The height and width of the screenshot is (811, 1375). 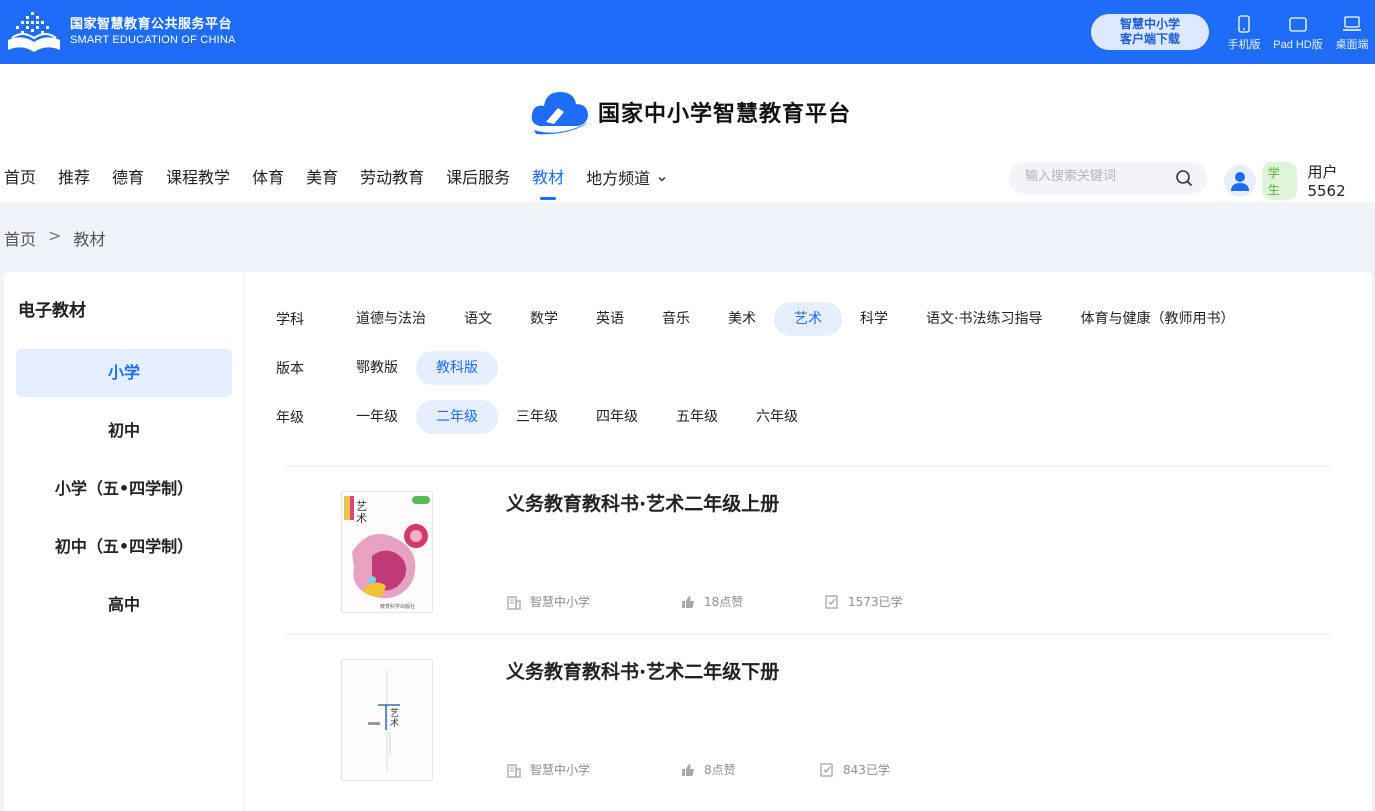 What do you see at coordinates (1352, 45) in the screenshot?
I see `platform-label: 桌面端` at bounding box center [1352, 45].